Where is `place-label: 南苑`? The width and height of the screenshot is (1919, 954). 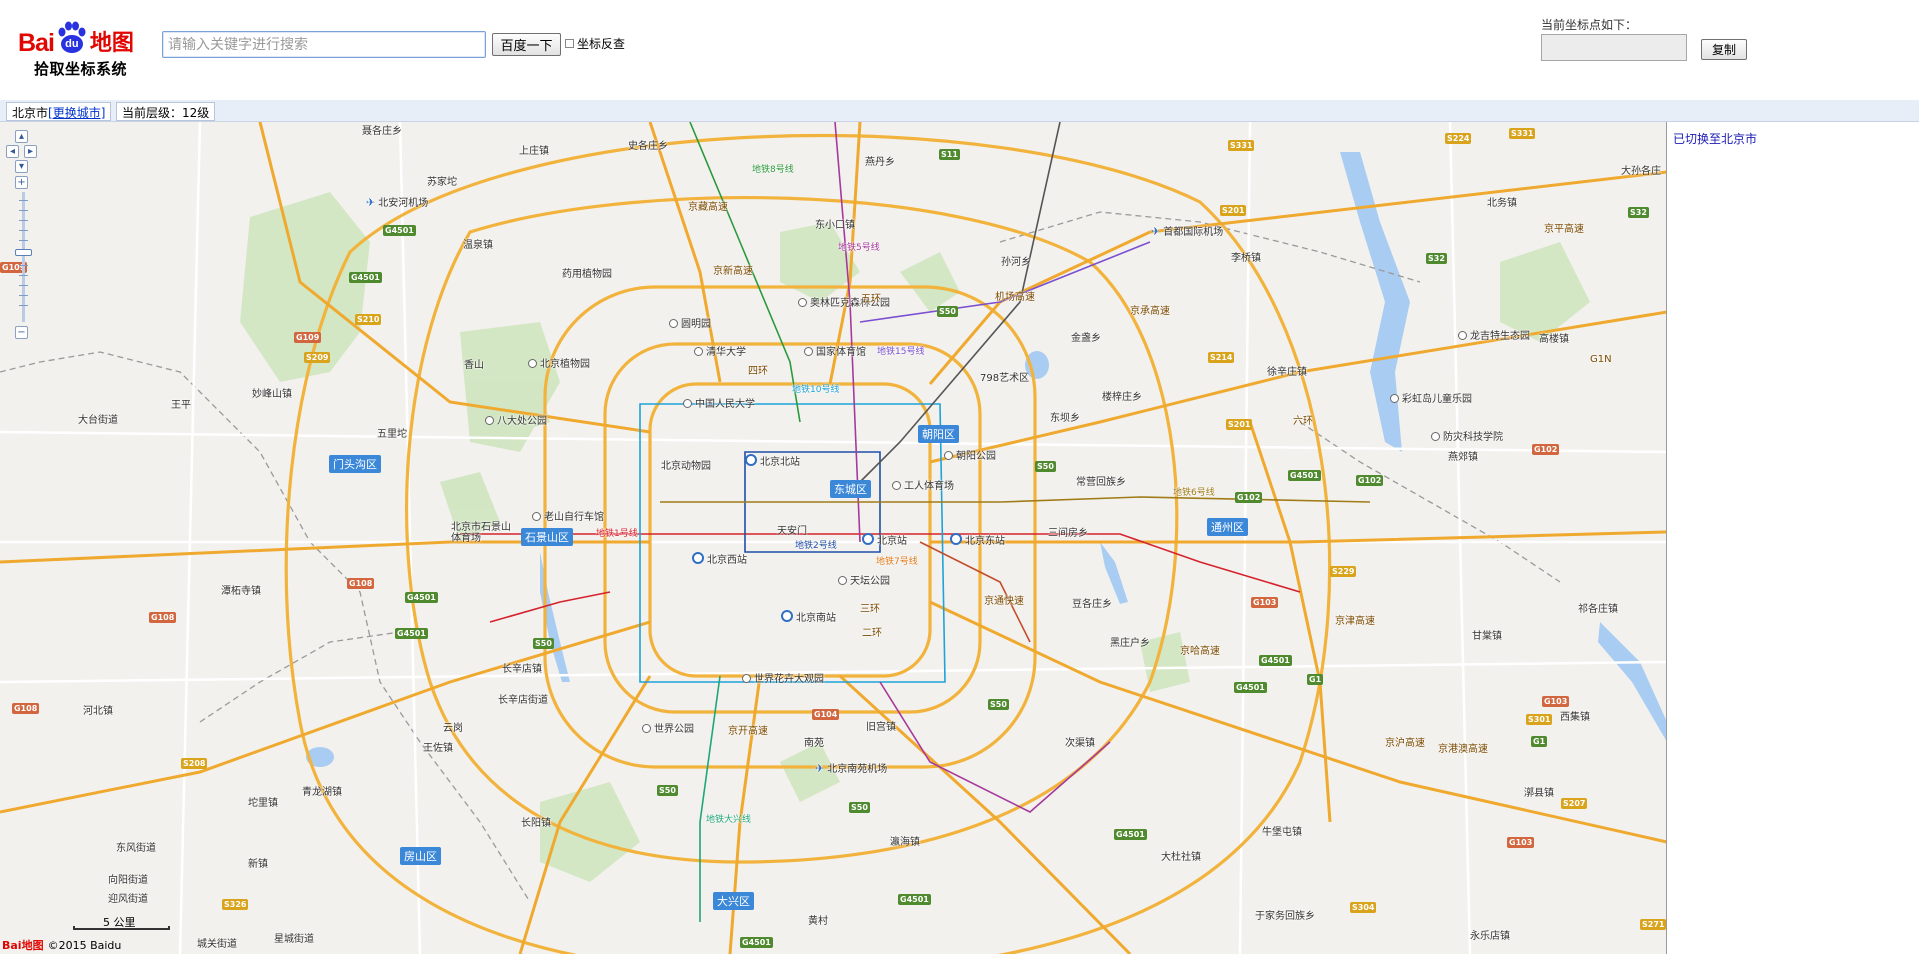
place-label: 南苑 is located at coordinates (814, 741).